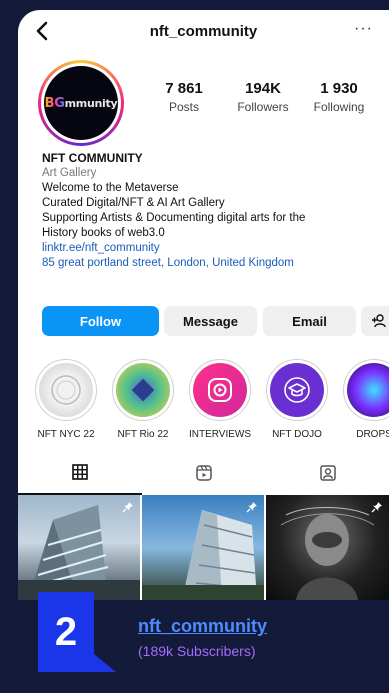 The height and width of the screenshot is (693, 389). Describe the element at coordinates (379, 321) in the screenshot. I see `add-person-icon` at that location.